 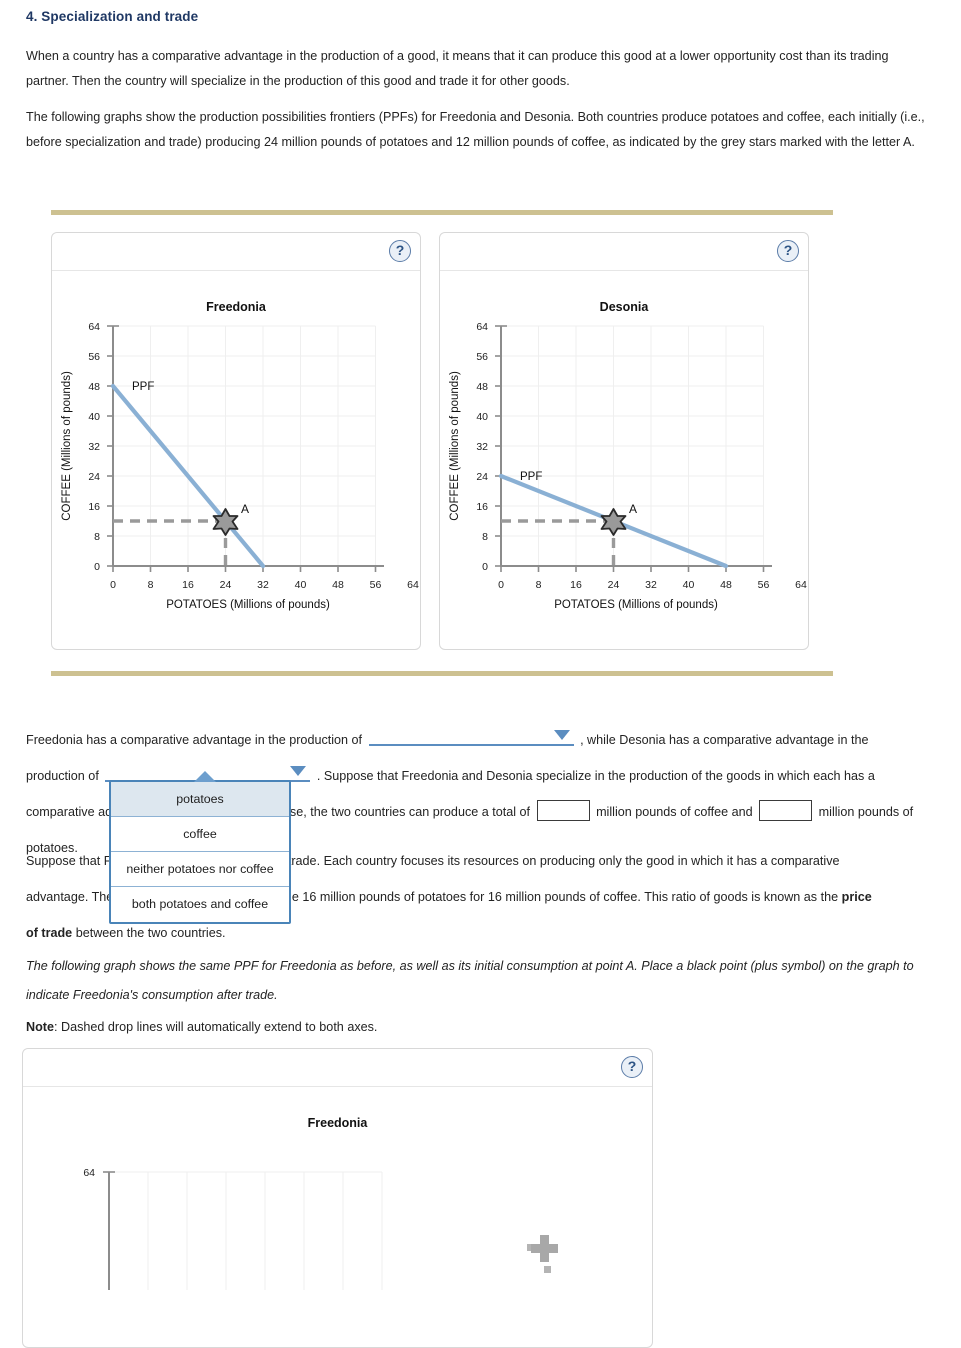 What do you see at coordinates (563, 810) in the screenshot?
I see `coffee-total-input` at bounding box center [563, 810].